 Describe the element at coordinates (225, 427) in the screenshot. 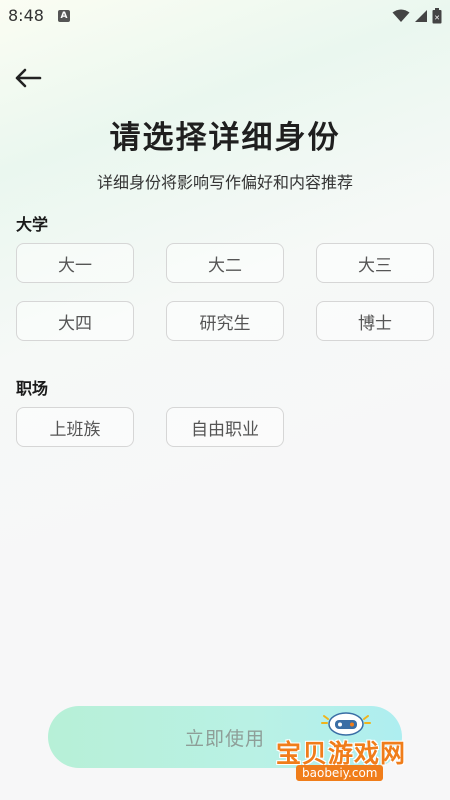

I see `option-freelancer: 自由职业` at that location.